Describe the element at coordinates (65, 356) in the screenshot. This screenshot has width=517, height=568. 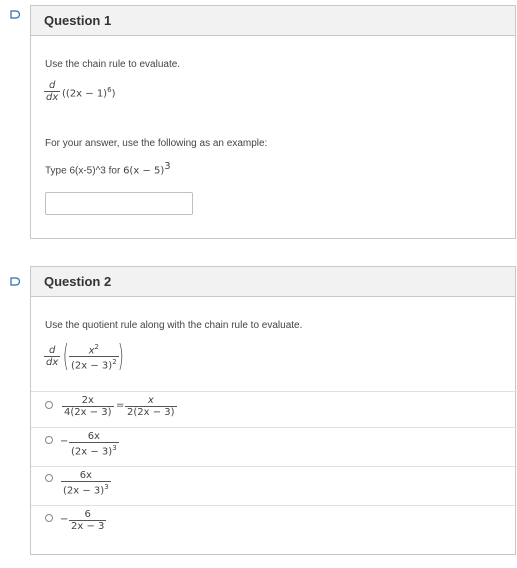
I see `left-paren: (` at that location.